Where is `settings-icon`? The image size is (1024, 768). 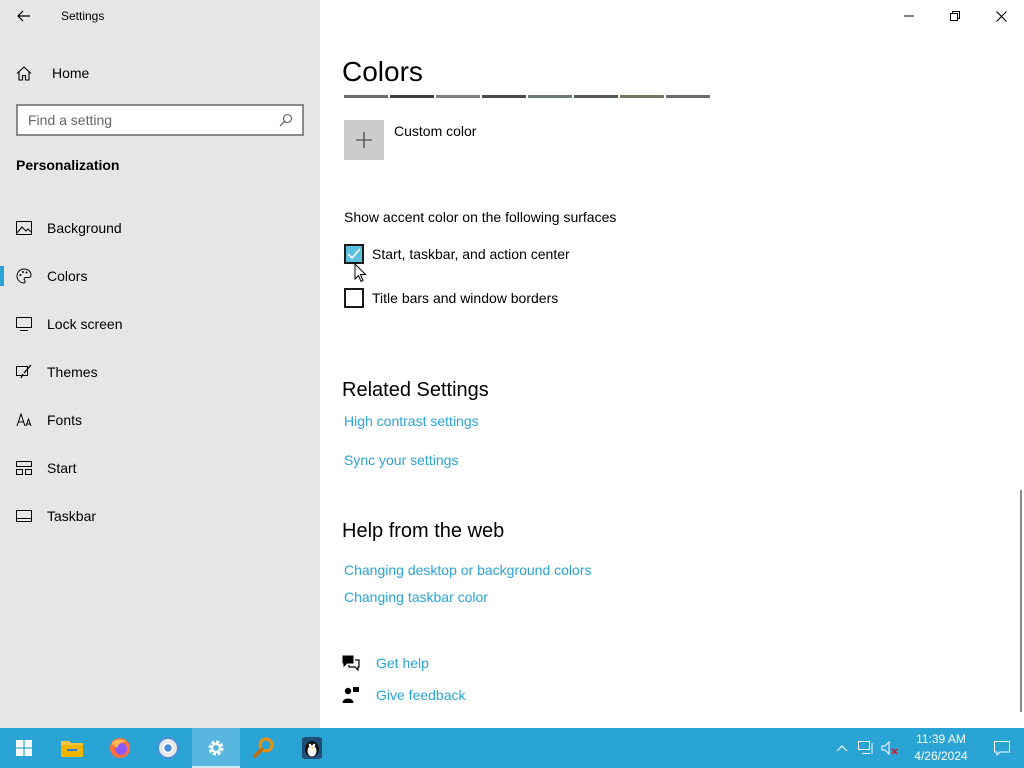
settings-icon is located at coordinates (216, 748).